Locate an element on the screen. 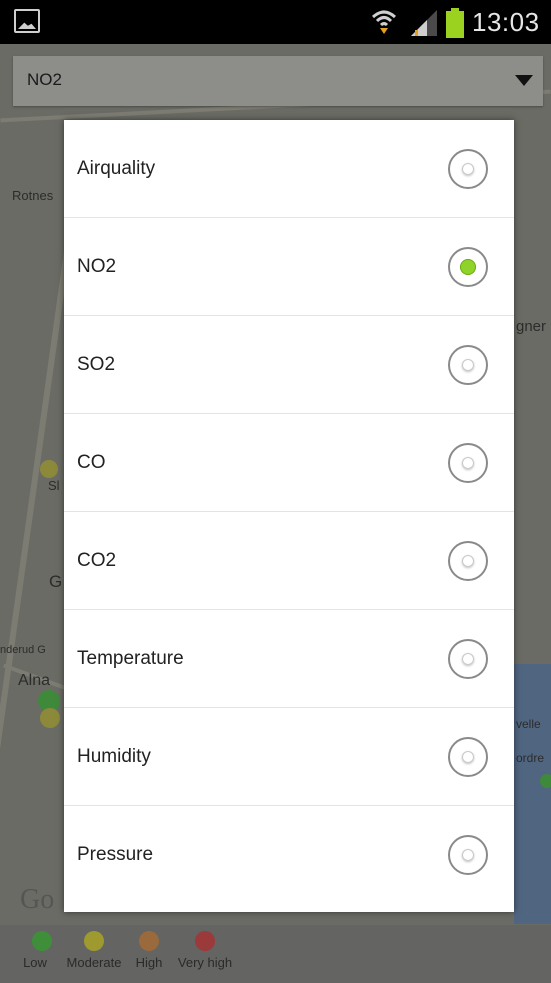  dropdown-arrow-icon is located at coordinates (524, 80).